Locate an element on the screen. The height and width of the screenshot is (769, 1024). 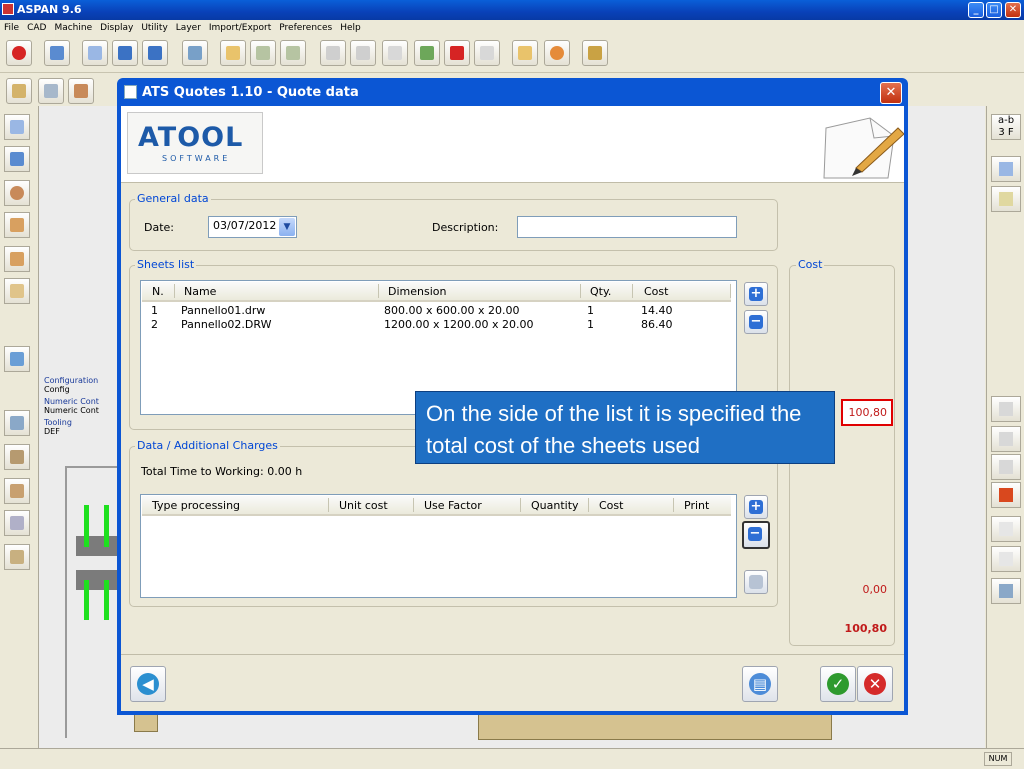
tree-item-configuration: Configuration Config is located at coordinates (82, 385).